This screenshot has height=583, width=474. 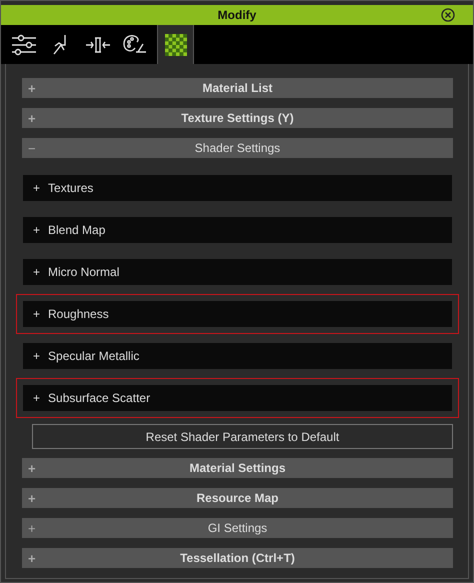 What do you see at coordinates (237, 118) in the screenshot?
I see `section-header: + Texture Settings (Y)` at bounding box center [237, 118].